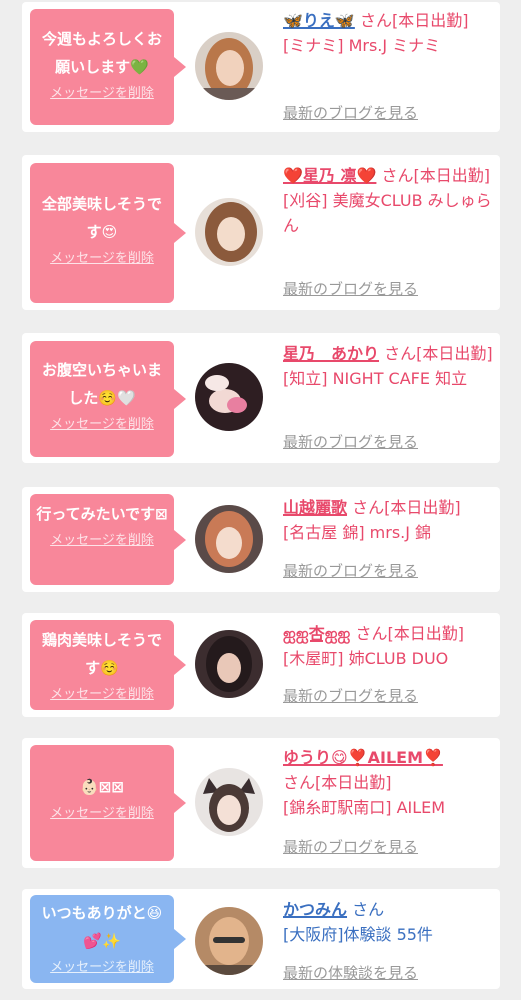  What do you see at coordinates (316, 633) in the screenshot?
I see `sender-name-link: ஐஐ杏ஐஐ` at bounding box center [316, 633].